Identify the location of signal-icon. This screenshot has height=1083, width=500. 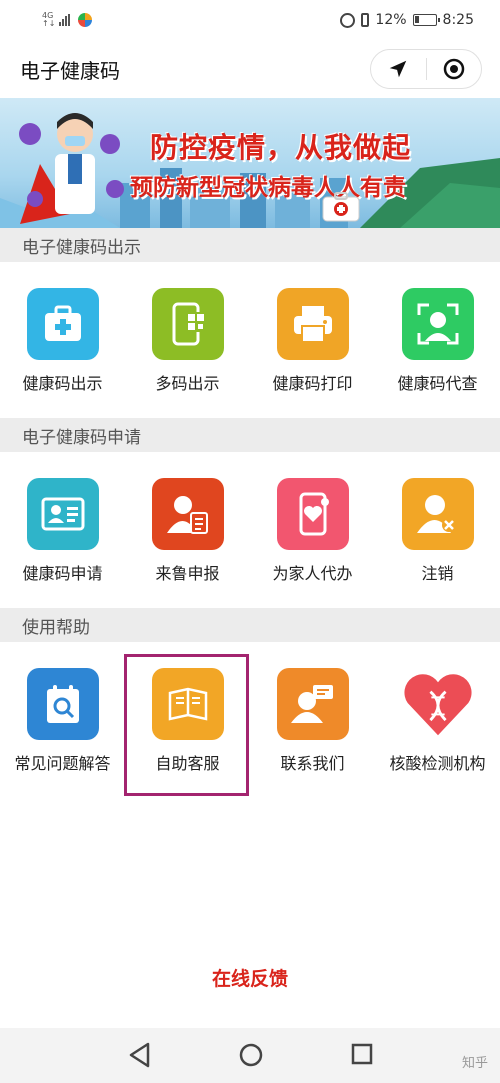
(65, 20).